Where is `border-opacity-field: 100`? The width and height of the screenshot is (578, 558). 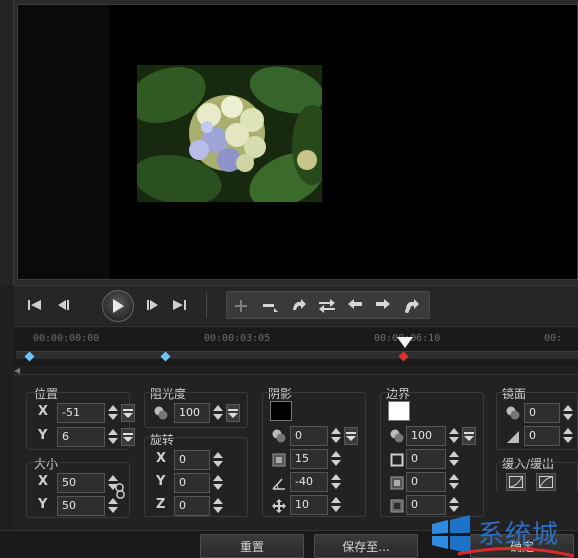
border-opacity-field: 100 is located at coordinates (426, 436).